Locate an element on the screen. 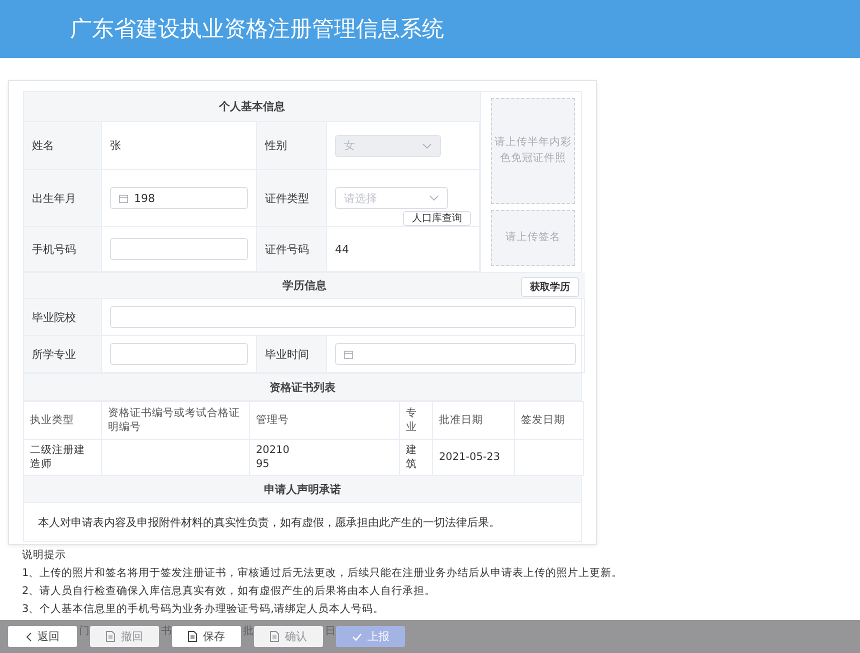 This screenshot has width=860, height=653. field-label: 出生年月 is located at coordinates (54, 198).